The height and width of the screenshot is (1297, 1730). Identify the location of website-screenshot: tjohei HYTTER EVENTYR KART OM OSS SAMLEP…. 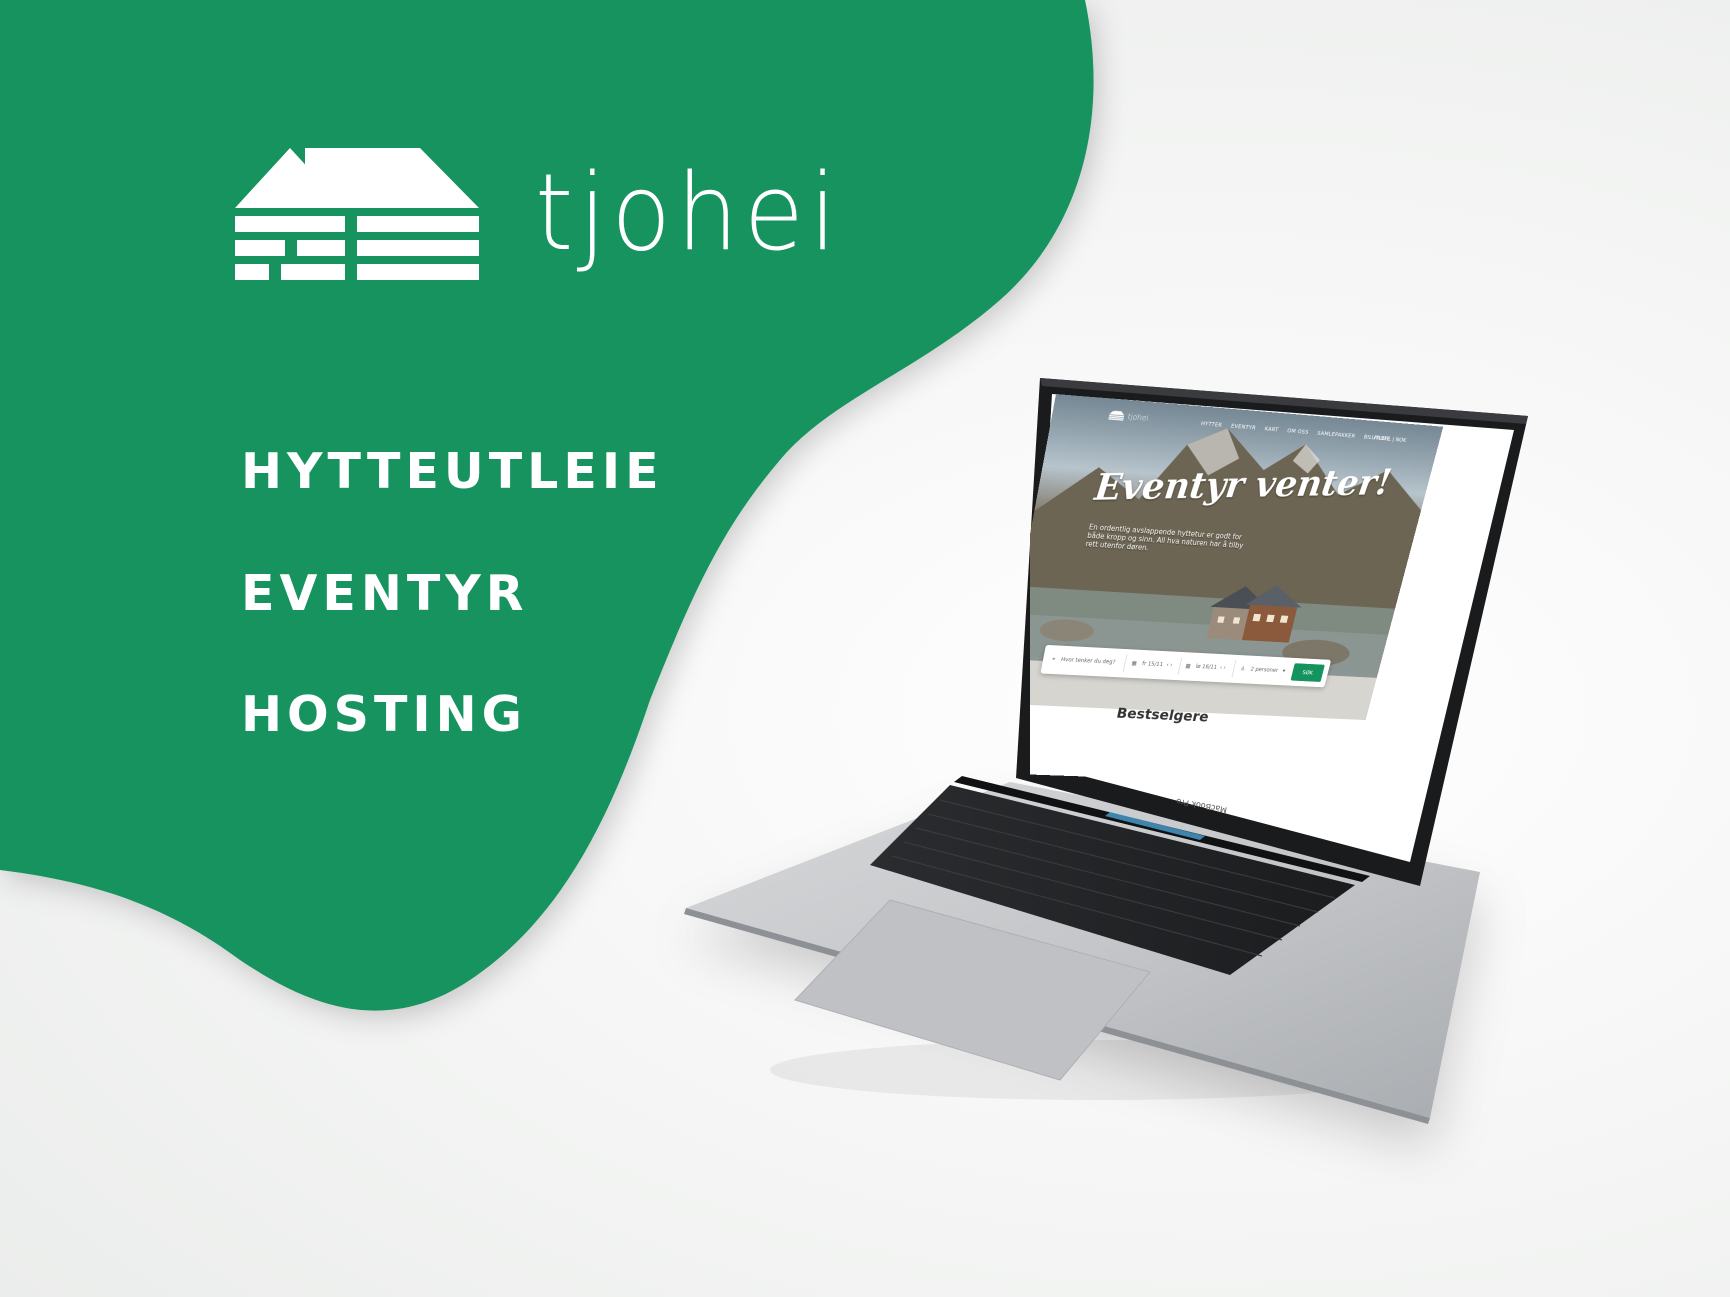
(1237, 590).